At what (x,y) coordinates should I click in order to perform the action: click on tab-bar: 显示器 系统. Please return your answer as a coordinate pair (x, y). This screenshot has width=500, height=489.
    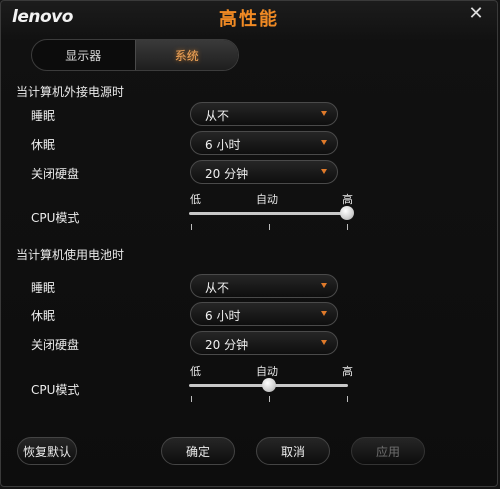
    Looking at the image, I should click on (135, 55).